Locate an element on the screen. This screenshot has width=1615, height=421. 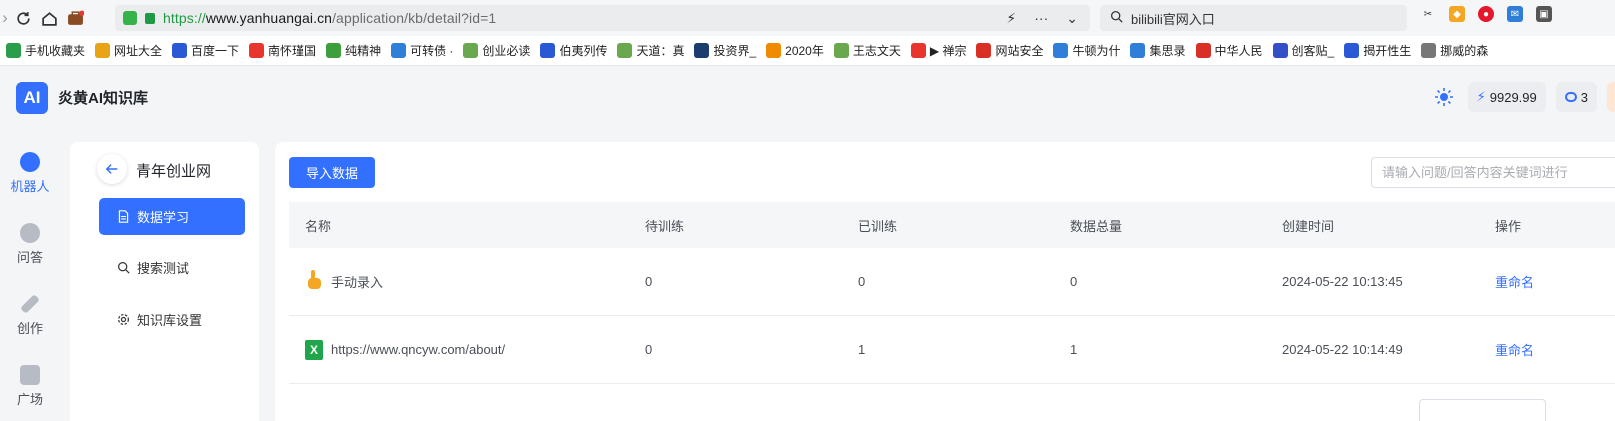
shield-extension-icon: ◆ is located at coordinates (1457, 14).